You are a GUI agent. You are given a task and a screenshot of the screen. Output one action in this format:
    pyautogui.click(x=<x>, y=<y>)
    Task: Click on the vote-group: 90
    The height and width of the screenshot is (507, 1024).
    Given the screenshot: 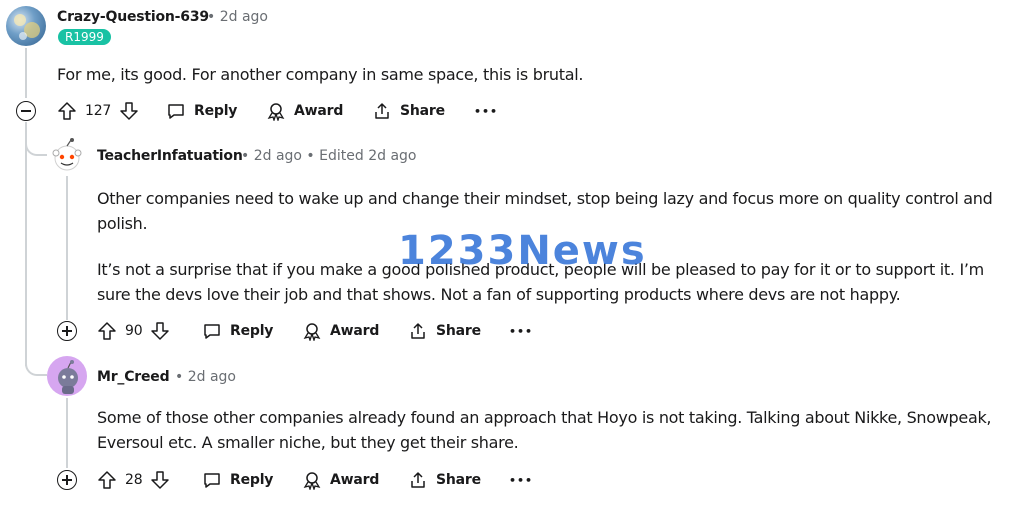 What is the action you would take?
    pyautogui.click(x=133, y=331)
    